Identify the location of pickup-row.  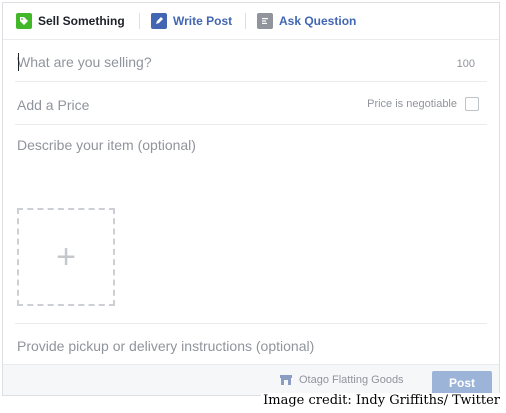
(251, 343).